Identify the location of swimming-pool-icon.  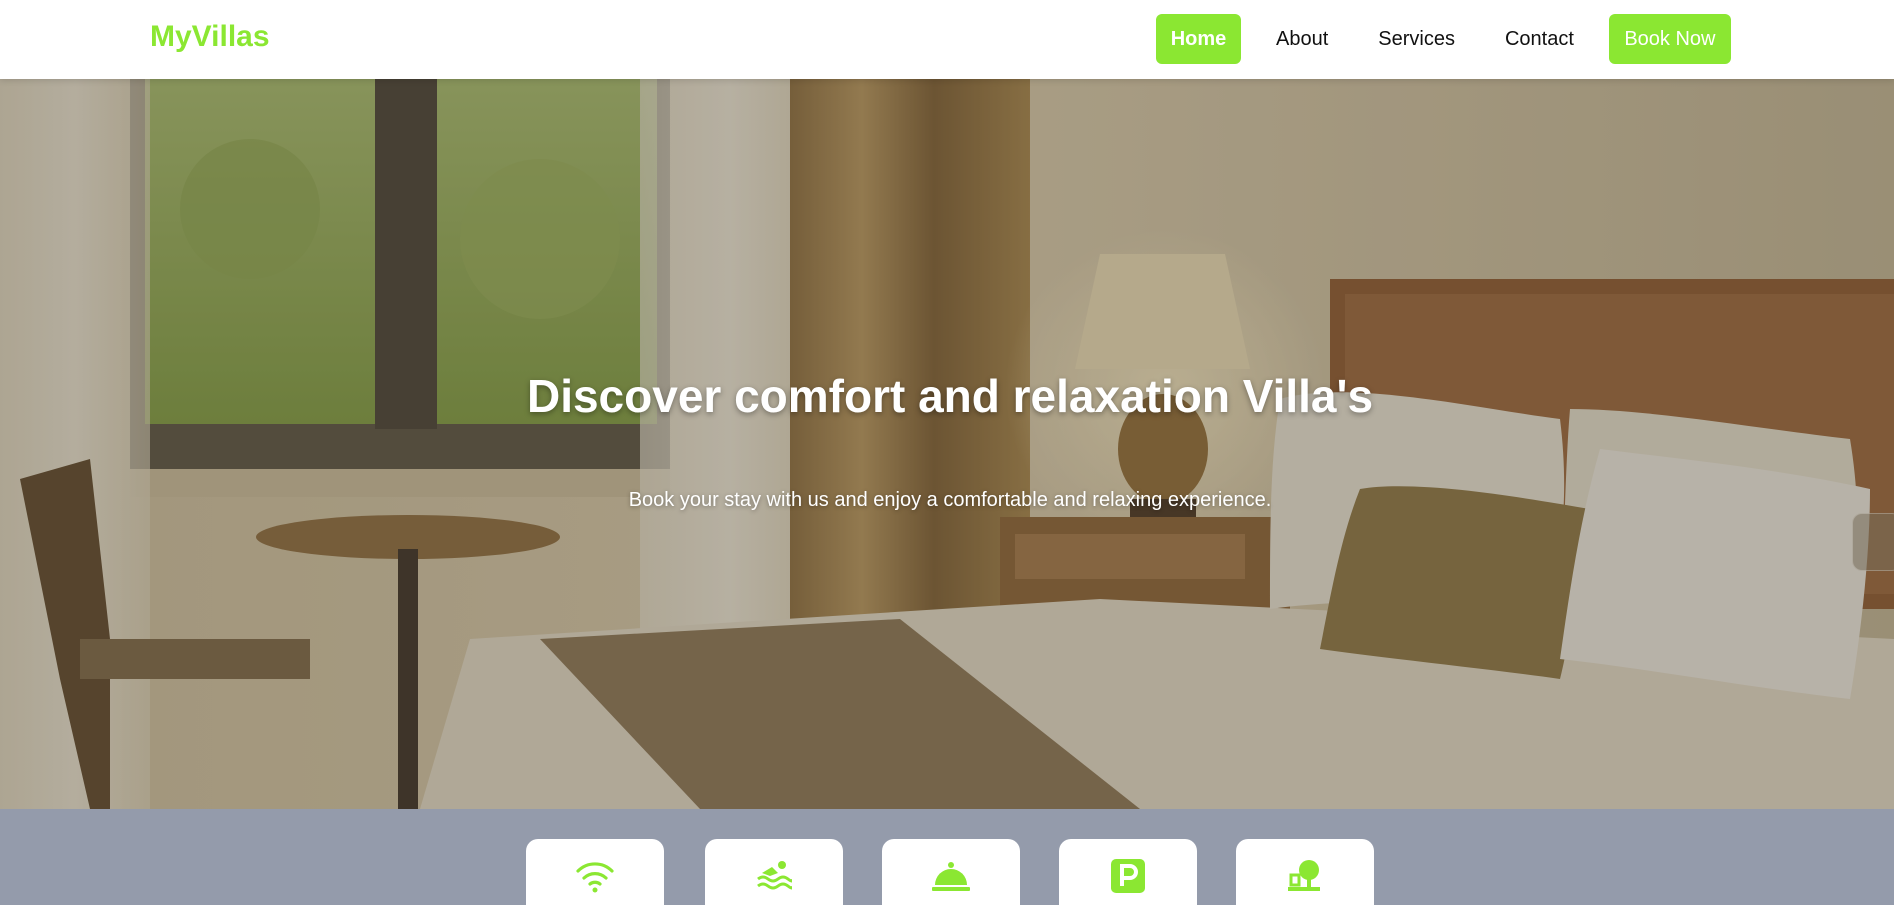
(774, 875).